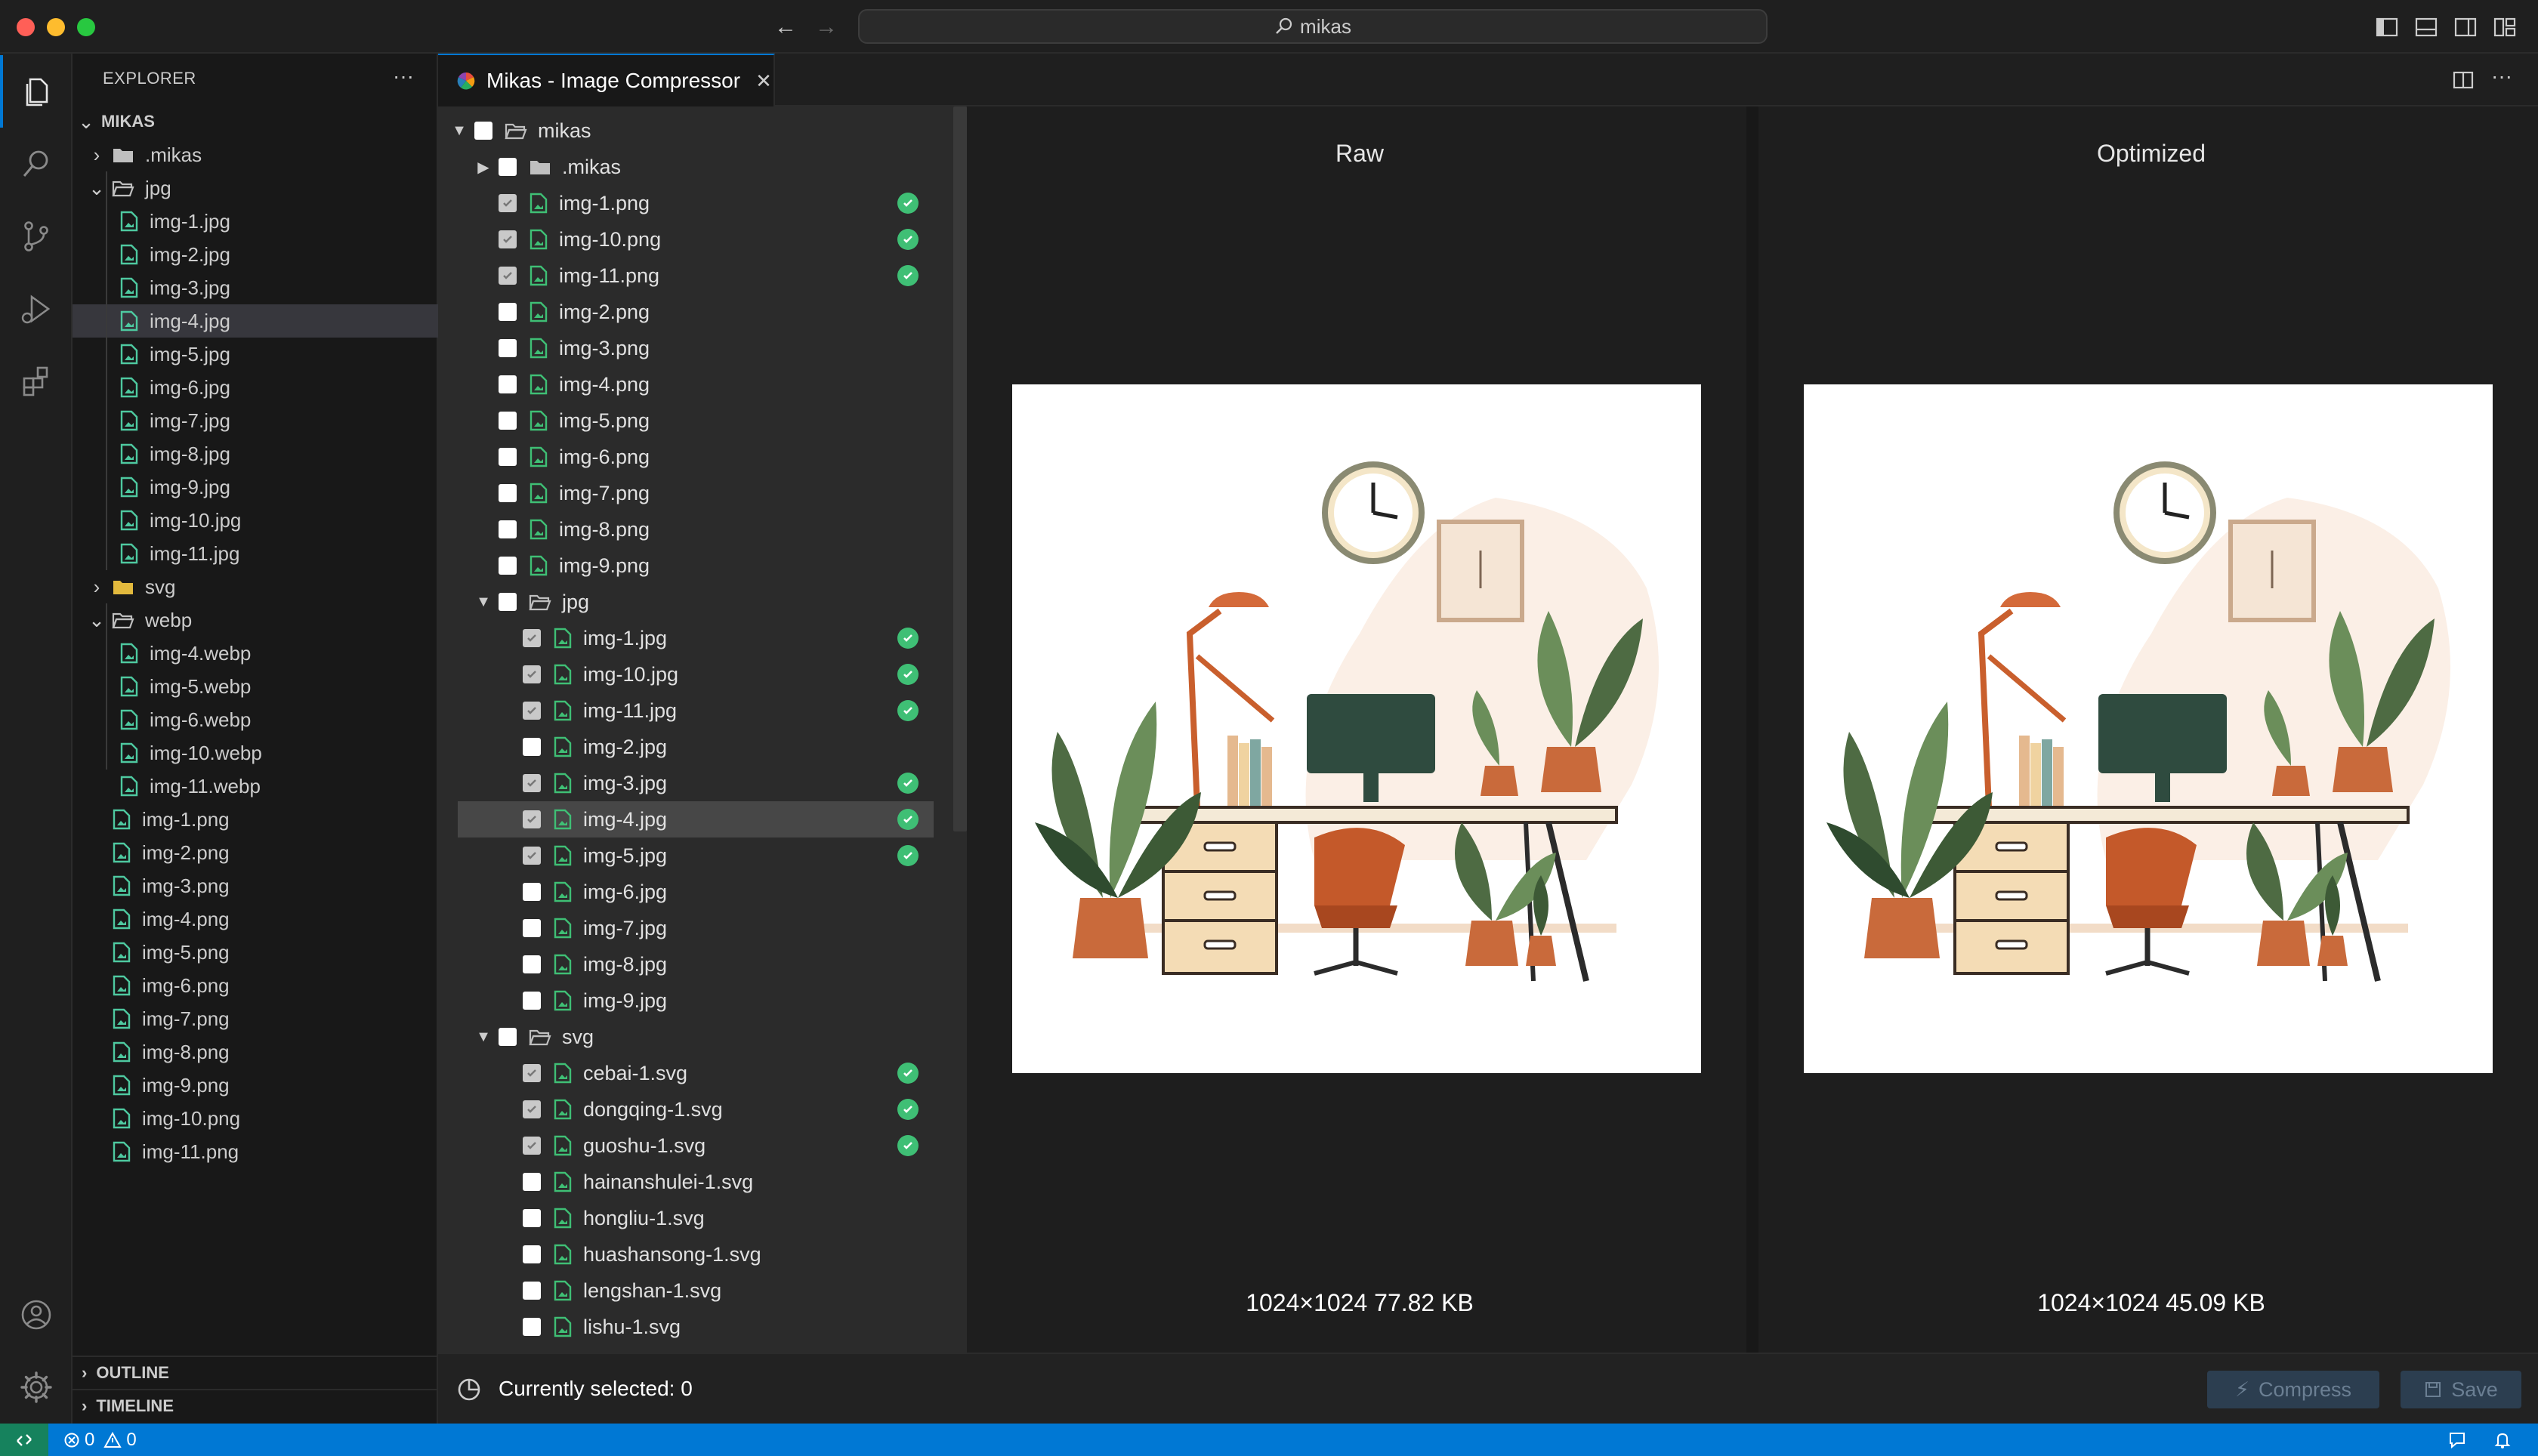 Image resolution: width=2538 pixels, height=1456 pixels. What do you see at coordinates (702, 1182) in the screenshot?
I see `file-row: hainanshulei-1.svg` at bounding box center [702, 1182].